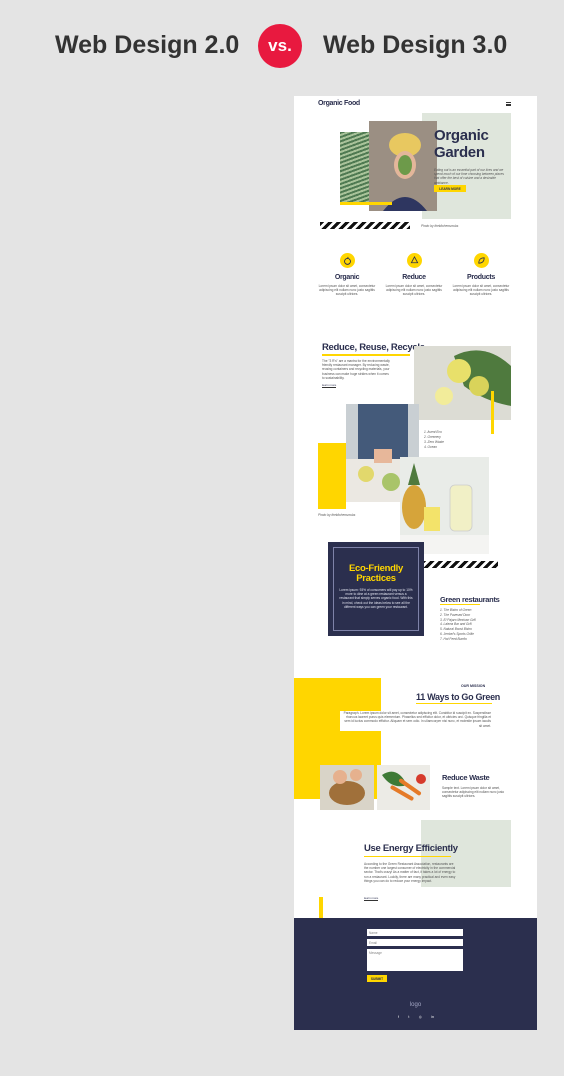 The image size is (564, 1076). What do you see at coordinates (371, 898) in the screenshot?
I see `energy-learn-more-link: learn more` at bounding box center [371, 898].